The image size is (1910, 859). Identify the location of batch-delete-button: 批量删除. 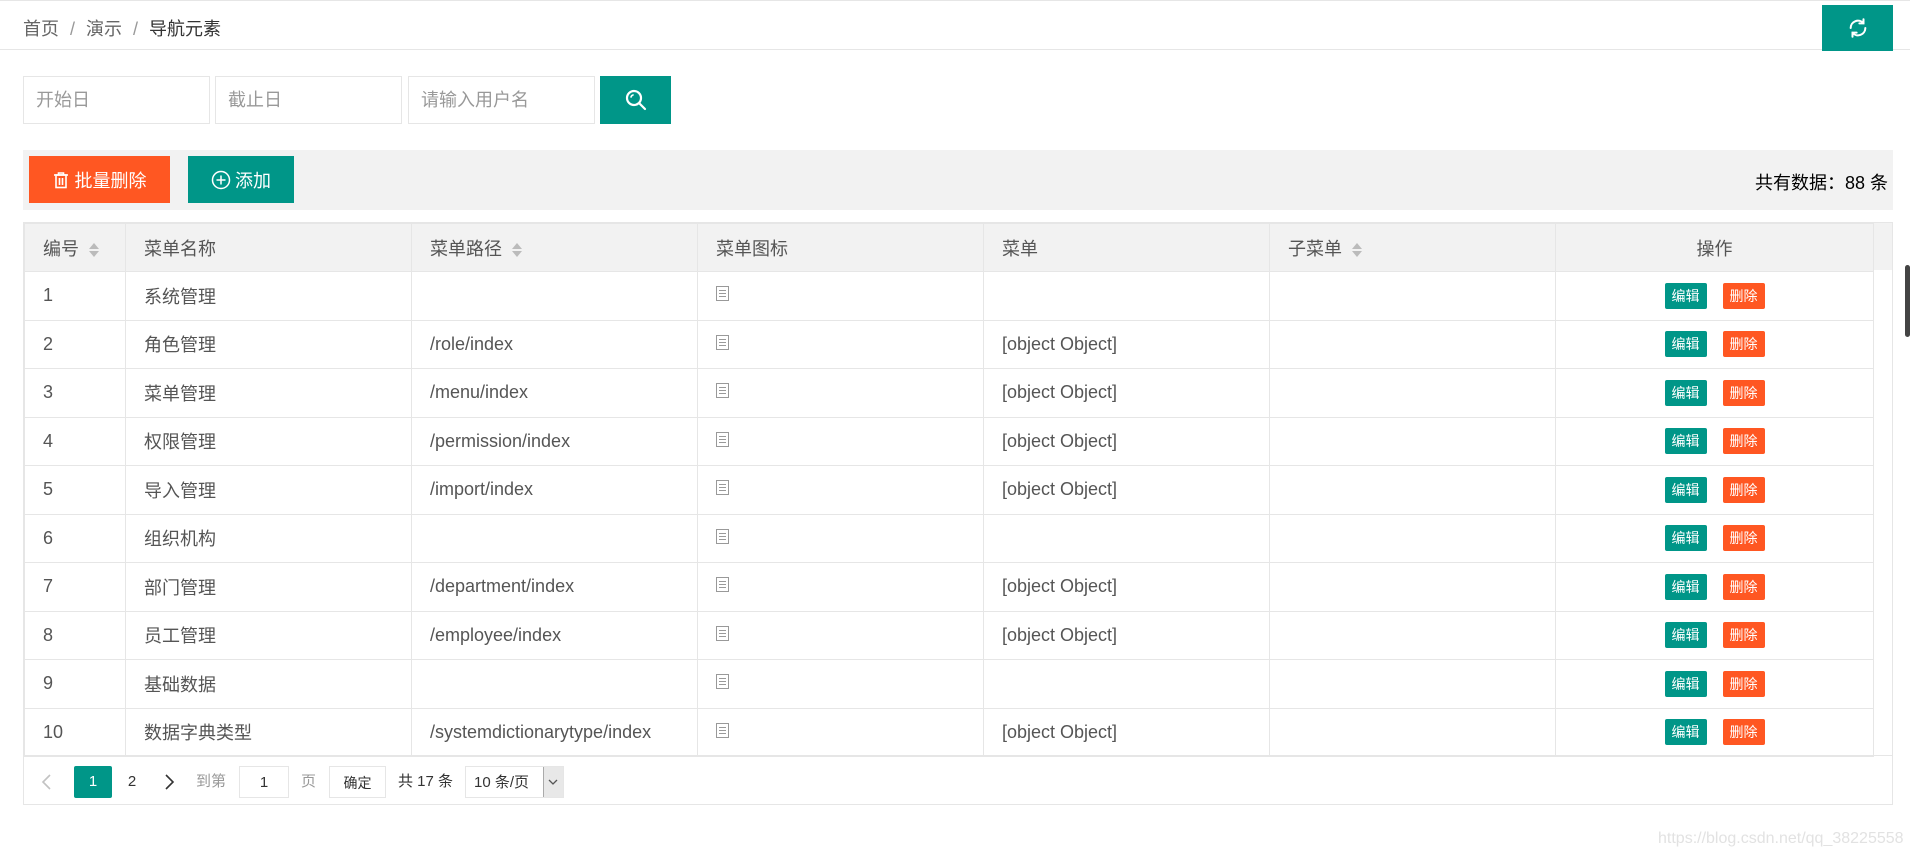
(99, 179).